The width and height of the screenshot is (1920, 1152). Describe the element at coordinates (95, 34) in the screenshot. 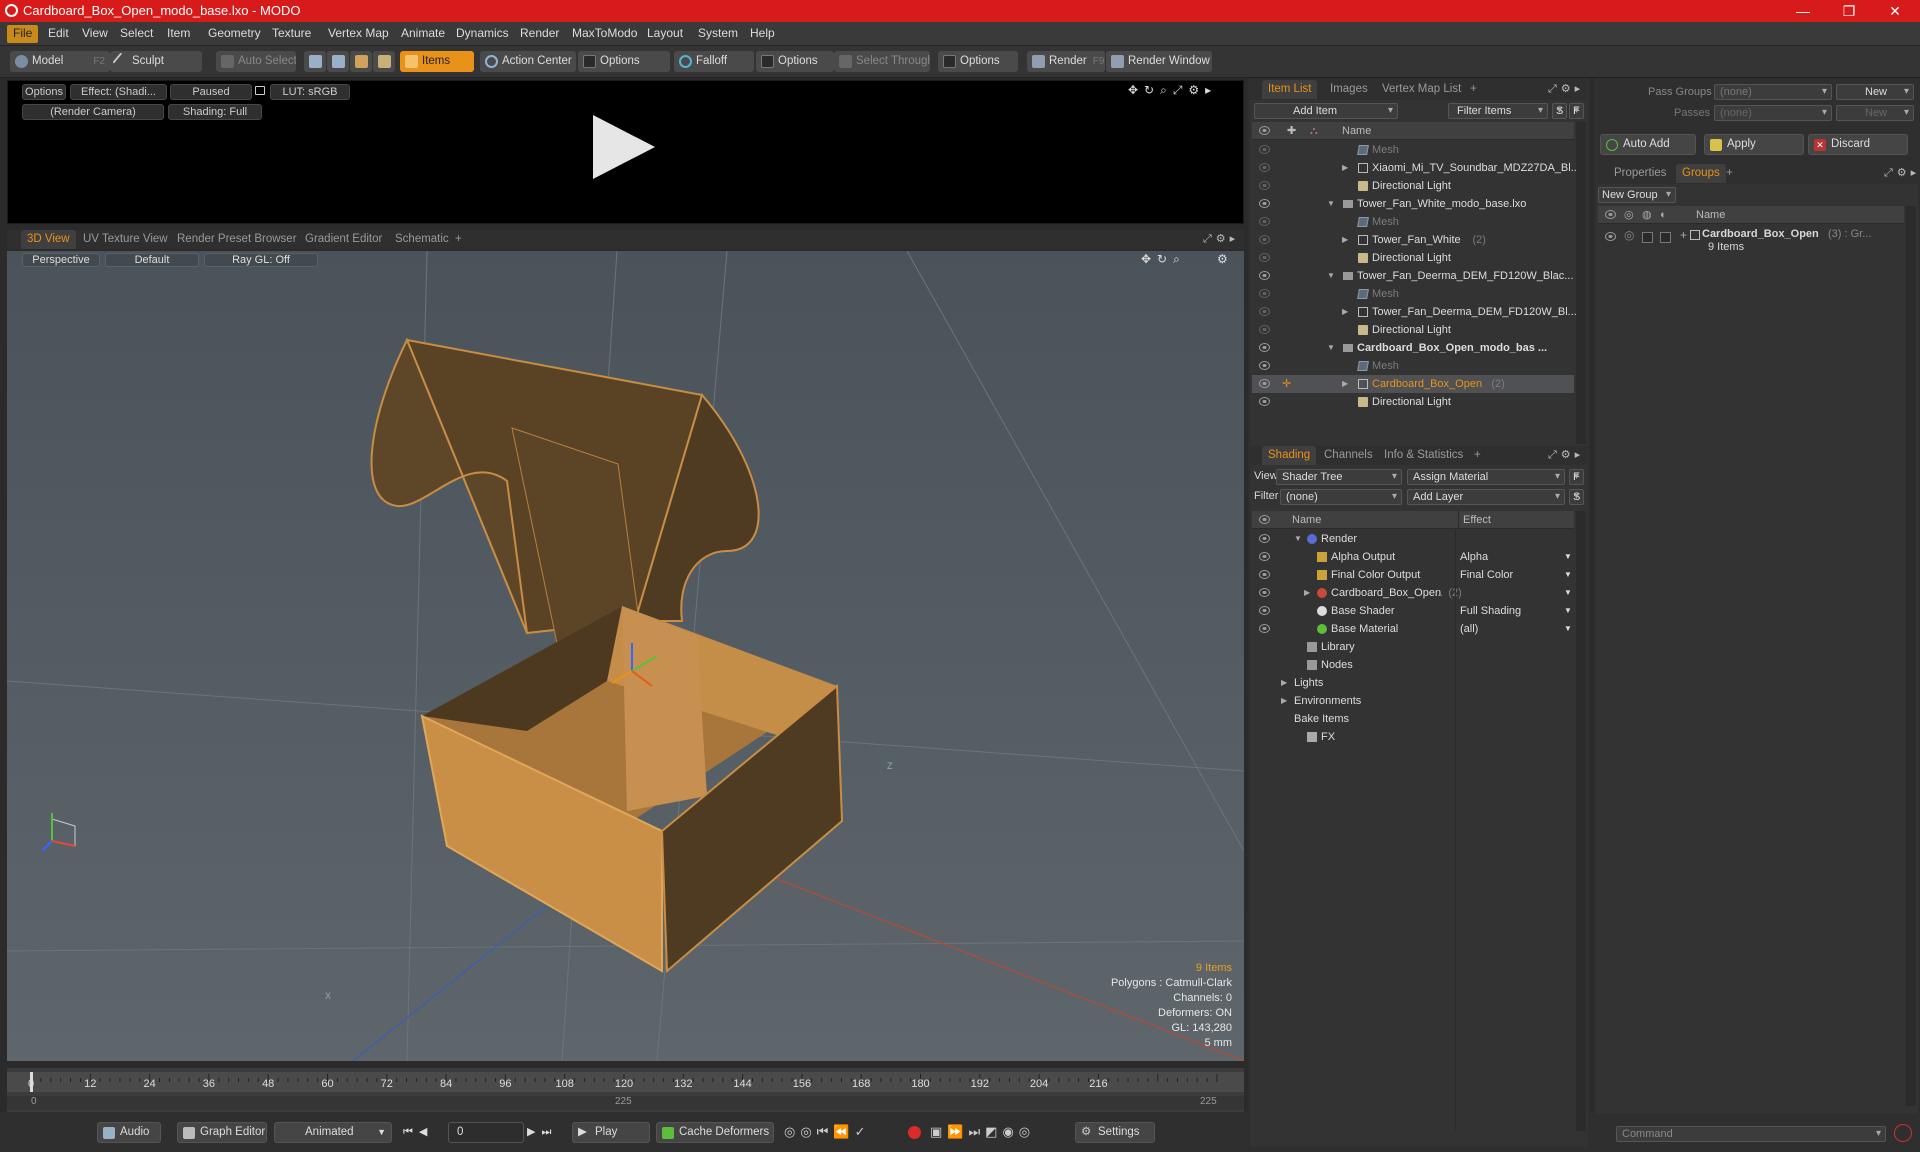

I see `menu-view: View` at that location.